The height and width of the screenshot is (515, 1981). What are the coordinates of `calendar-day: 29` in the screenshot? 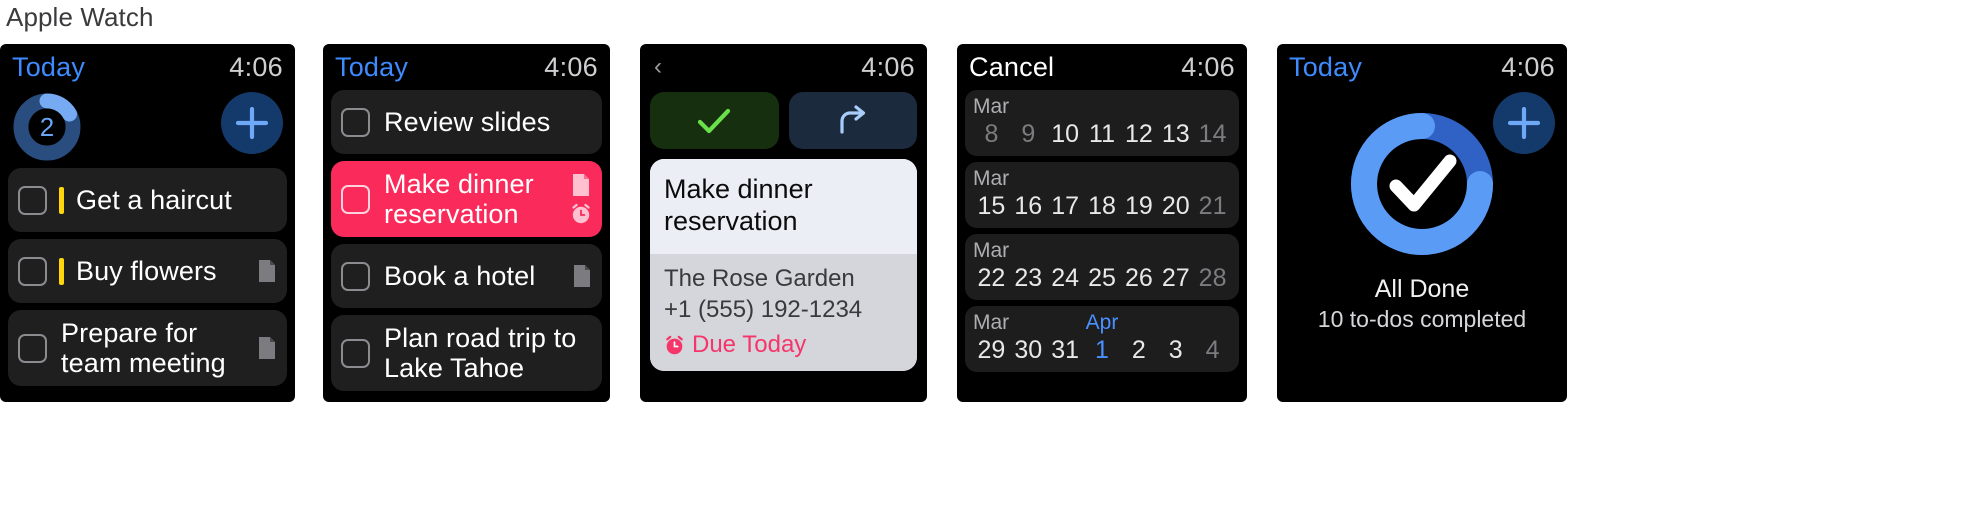 It's located at (991, 350).